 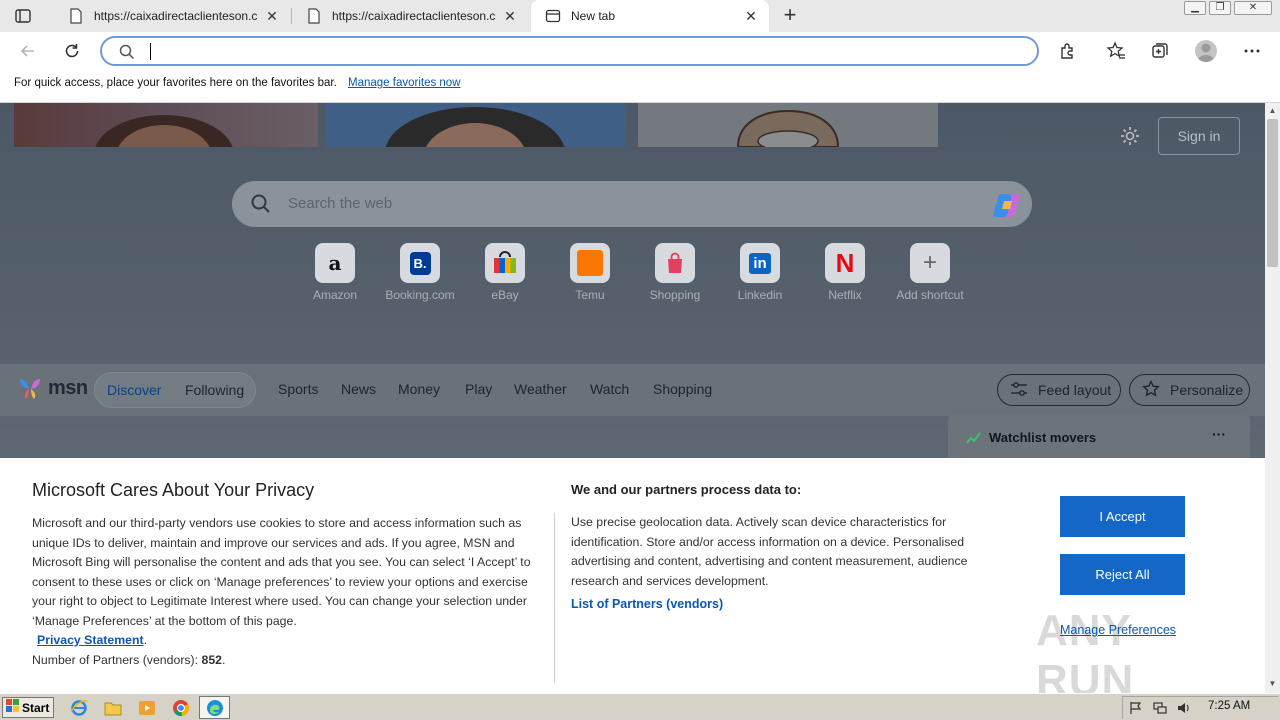 What do you see at coordinates (68, 387) in the screenshot?
I see `msn-wordmark: msn` at bounding box center [68, 387].